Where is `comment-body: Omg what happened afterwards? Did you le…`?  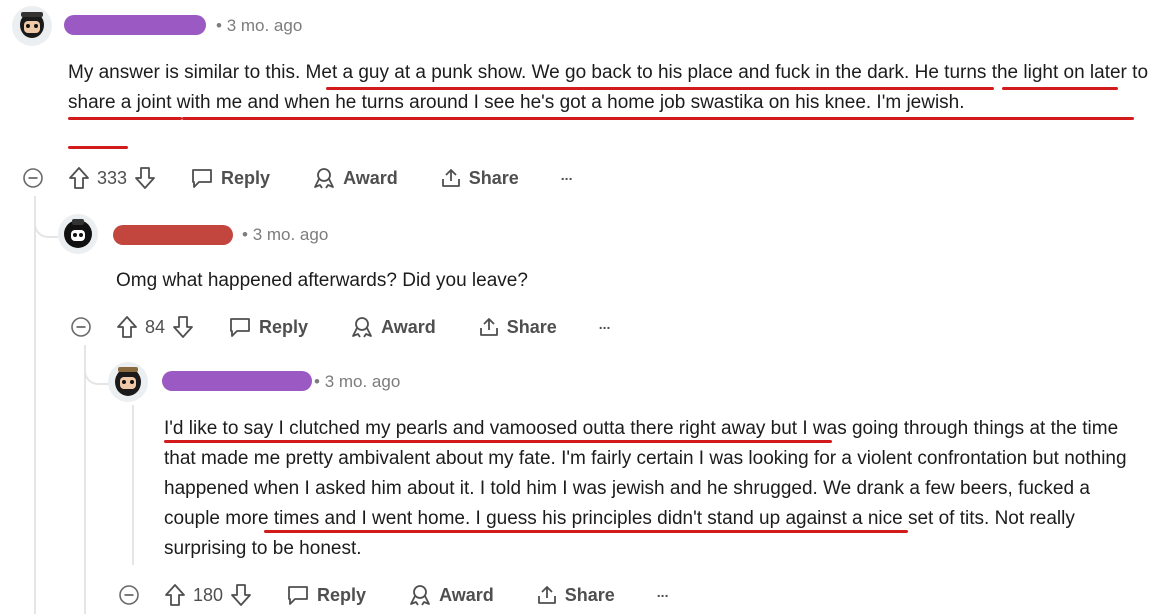
comment-body: Omg what happened afterwards? Did you le… is located at coordinates (322, 280).